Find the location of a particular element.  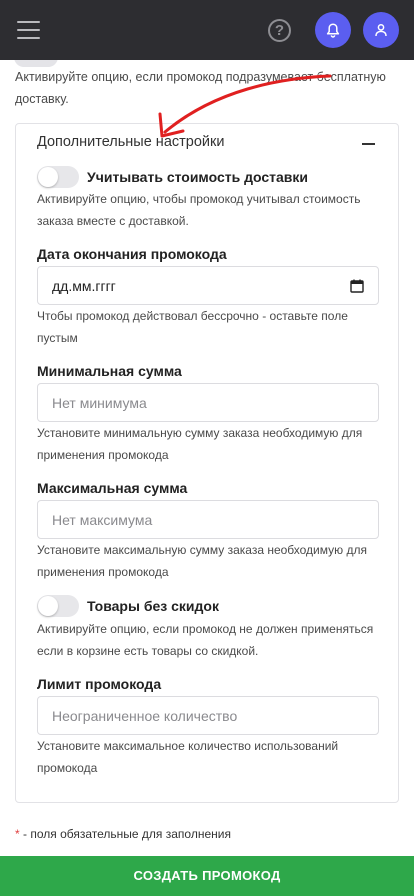

min-sum-placeholder: Нет минимума is located at coordinates (99, 402).